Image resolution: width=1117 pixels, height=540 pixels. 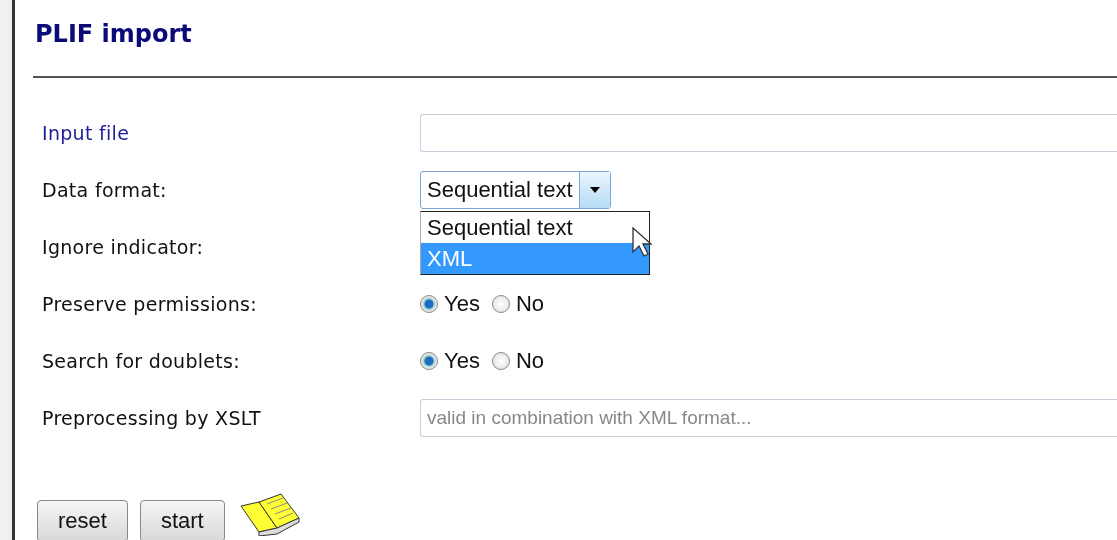 I want to click on format-select: Sequential text, so click(x=515, y=189).